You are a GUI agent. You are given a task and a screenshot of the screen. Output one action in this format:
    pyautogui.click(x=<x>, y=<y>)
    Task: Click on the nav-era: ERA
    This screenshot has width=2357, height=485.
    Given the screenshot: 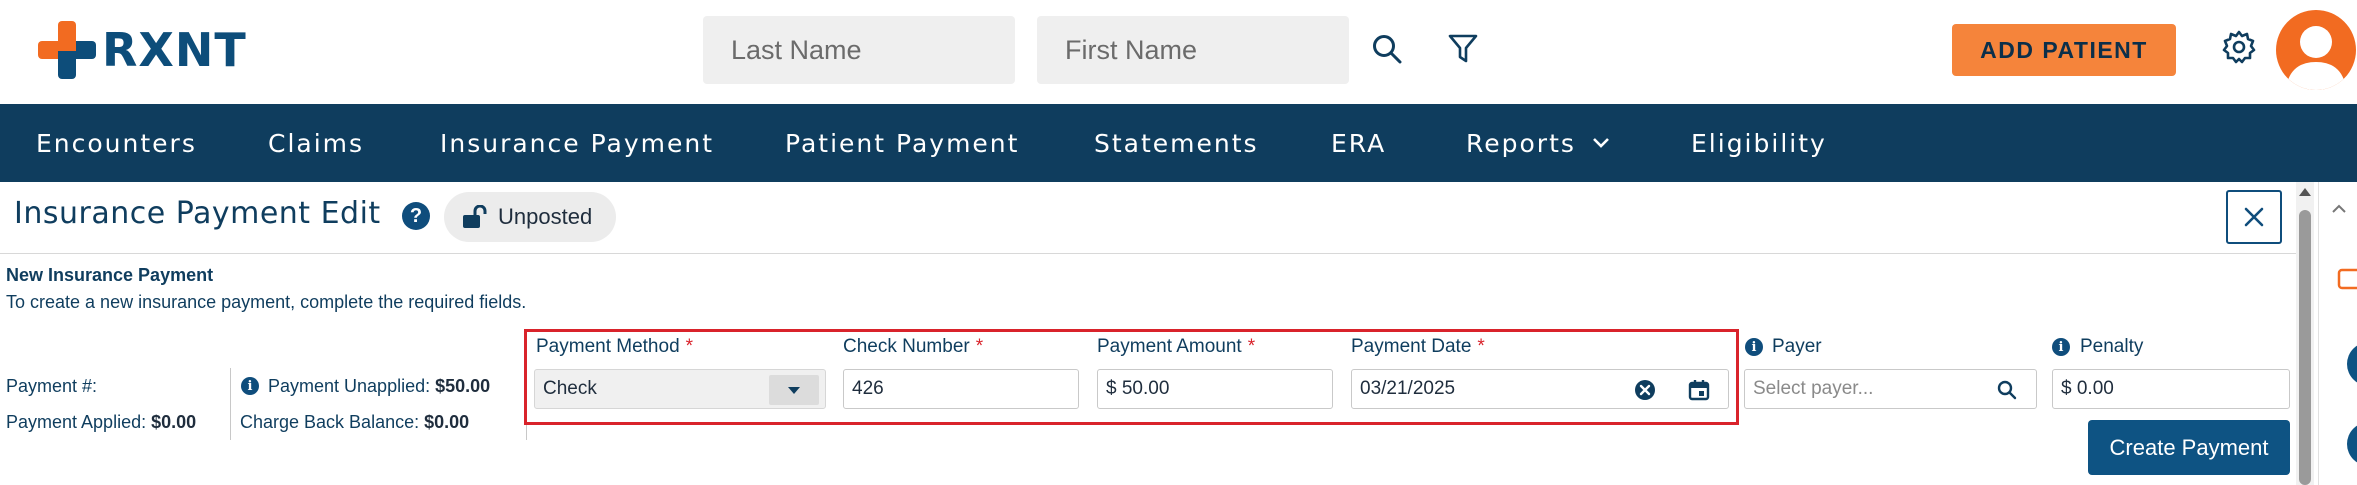 What is the action you would take?
    pyautogui.click(x=1358, y=143)
    